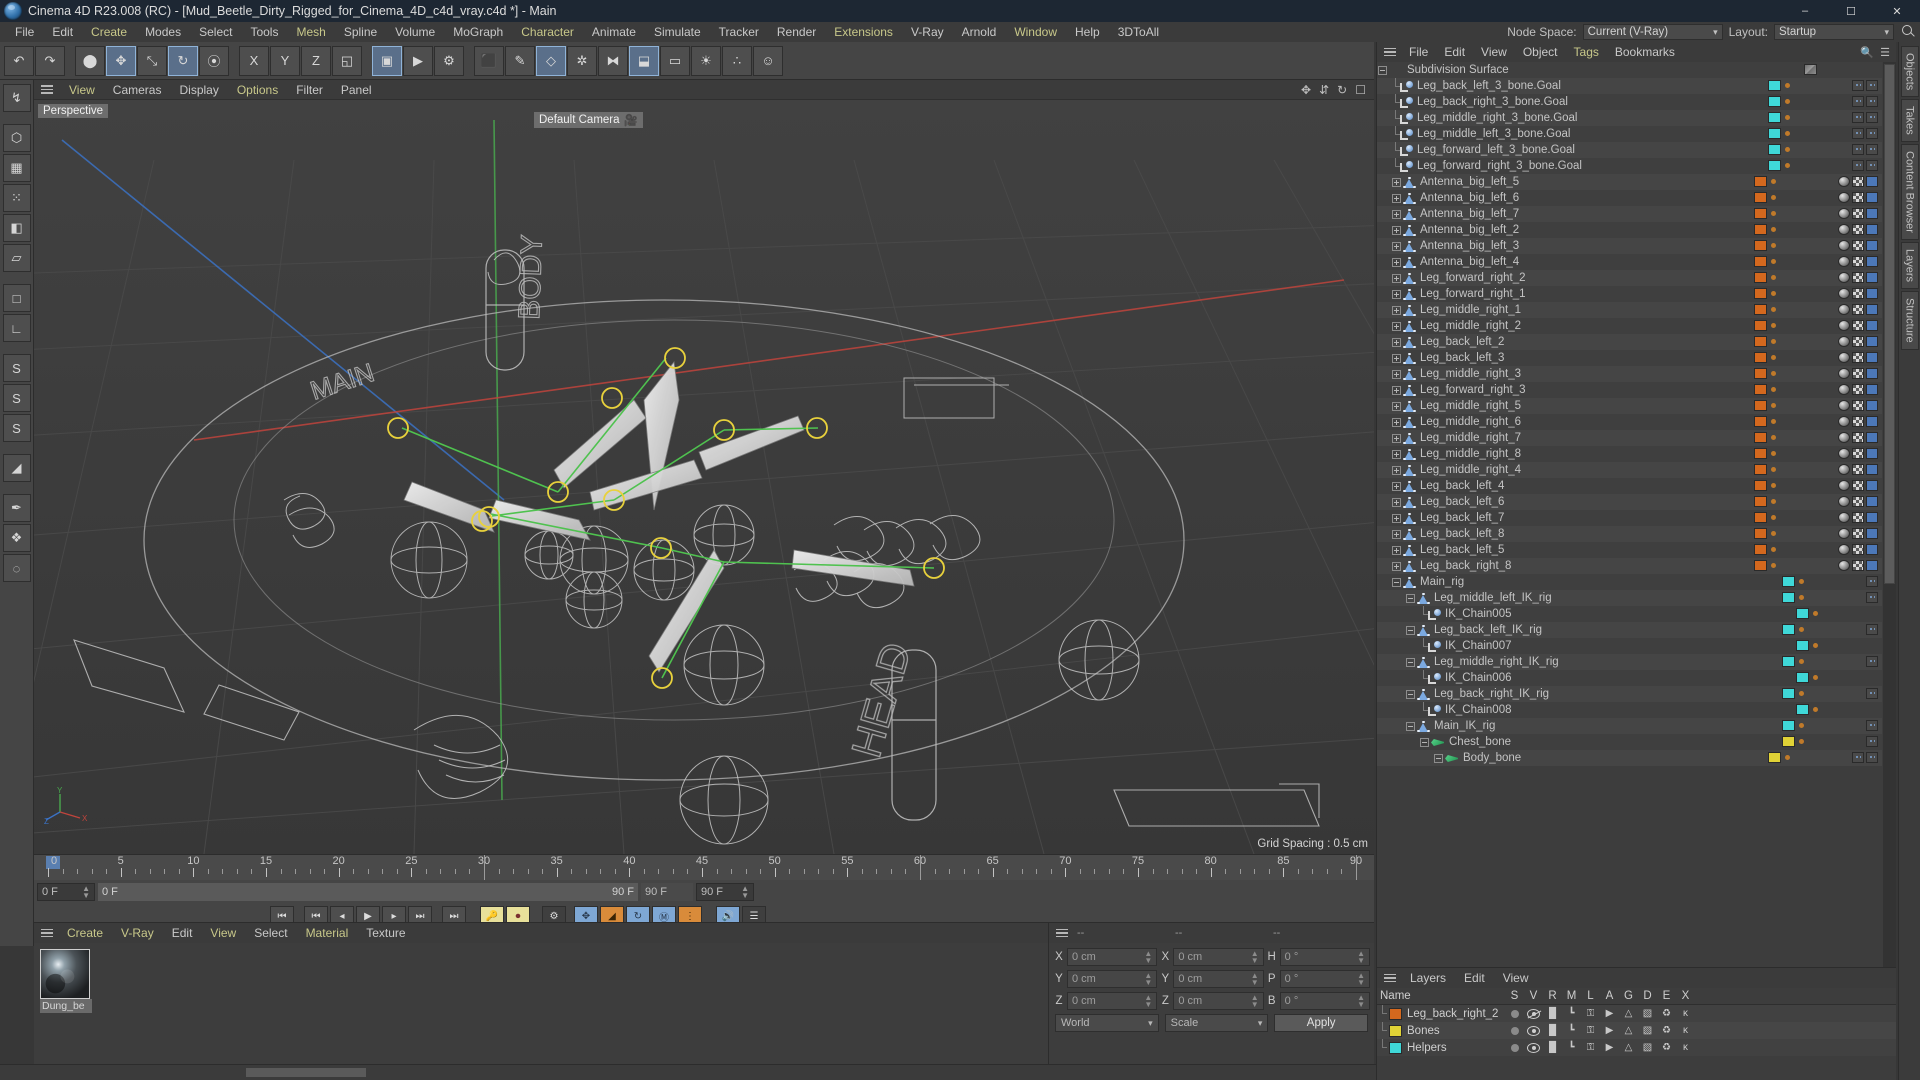 This screenshot has height=1080, width=1920. What do you see at coordinates (1112, 979) in the screenshot?
I see `coordinate-position-field: 0 cm ▲ ▼` at bounding box center [1112, 979].